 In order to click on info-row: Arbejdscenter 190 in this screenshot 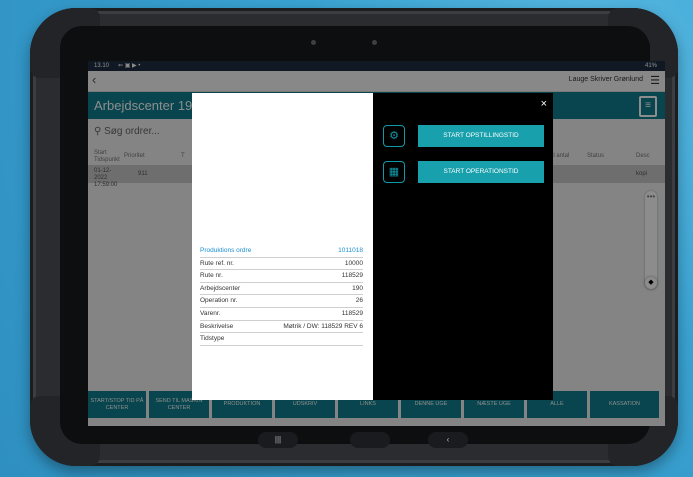, I will do `click(281, 289)`.